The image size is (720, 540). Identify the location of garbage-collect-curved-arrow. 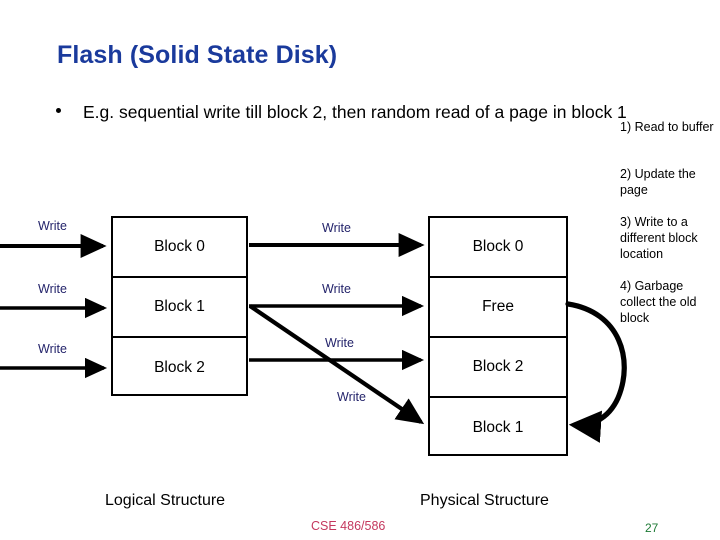
(596, 372).